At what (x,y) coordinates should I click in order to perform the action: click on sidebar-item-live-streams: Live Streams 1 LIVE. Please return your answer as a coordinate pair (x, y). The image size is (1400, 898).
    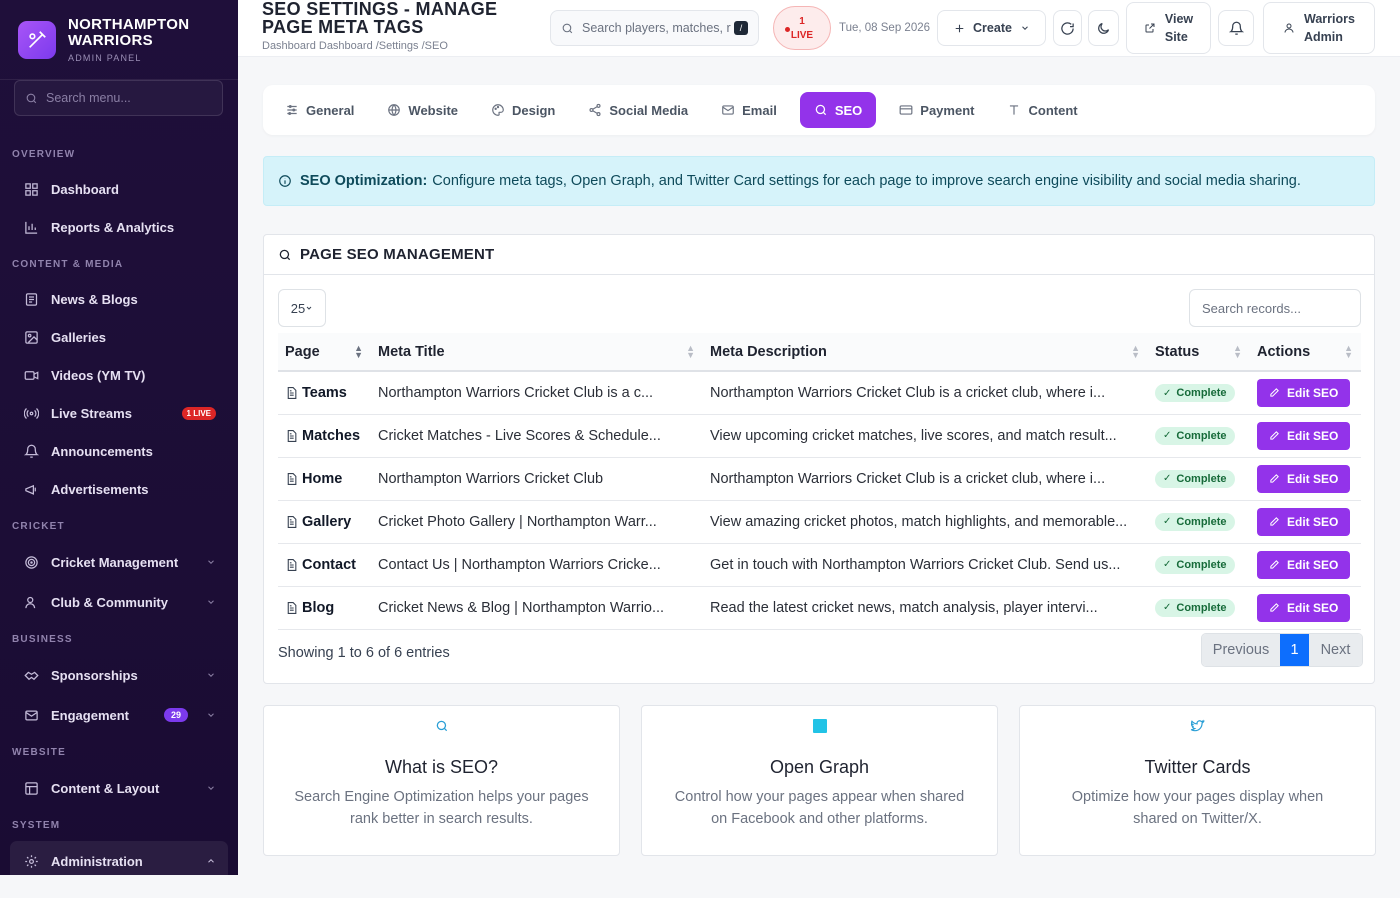
    Looking at the image, I should click on (119, 413).